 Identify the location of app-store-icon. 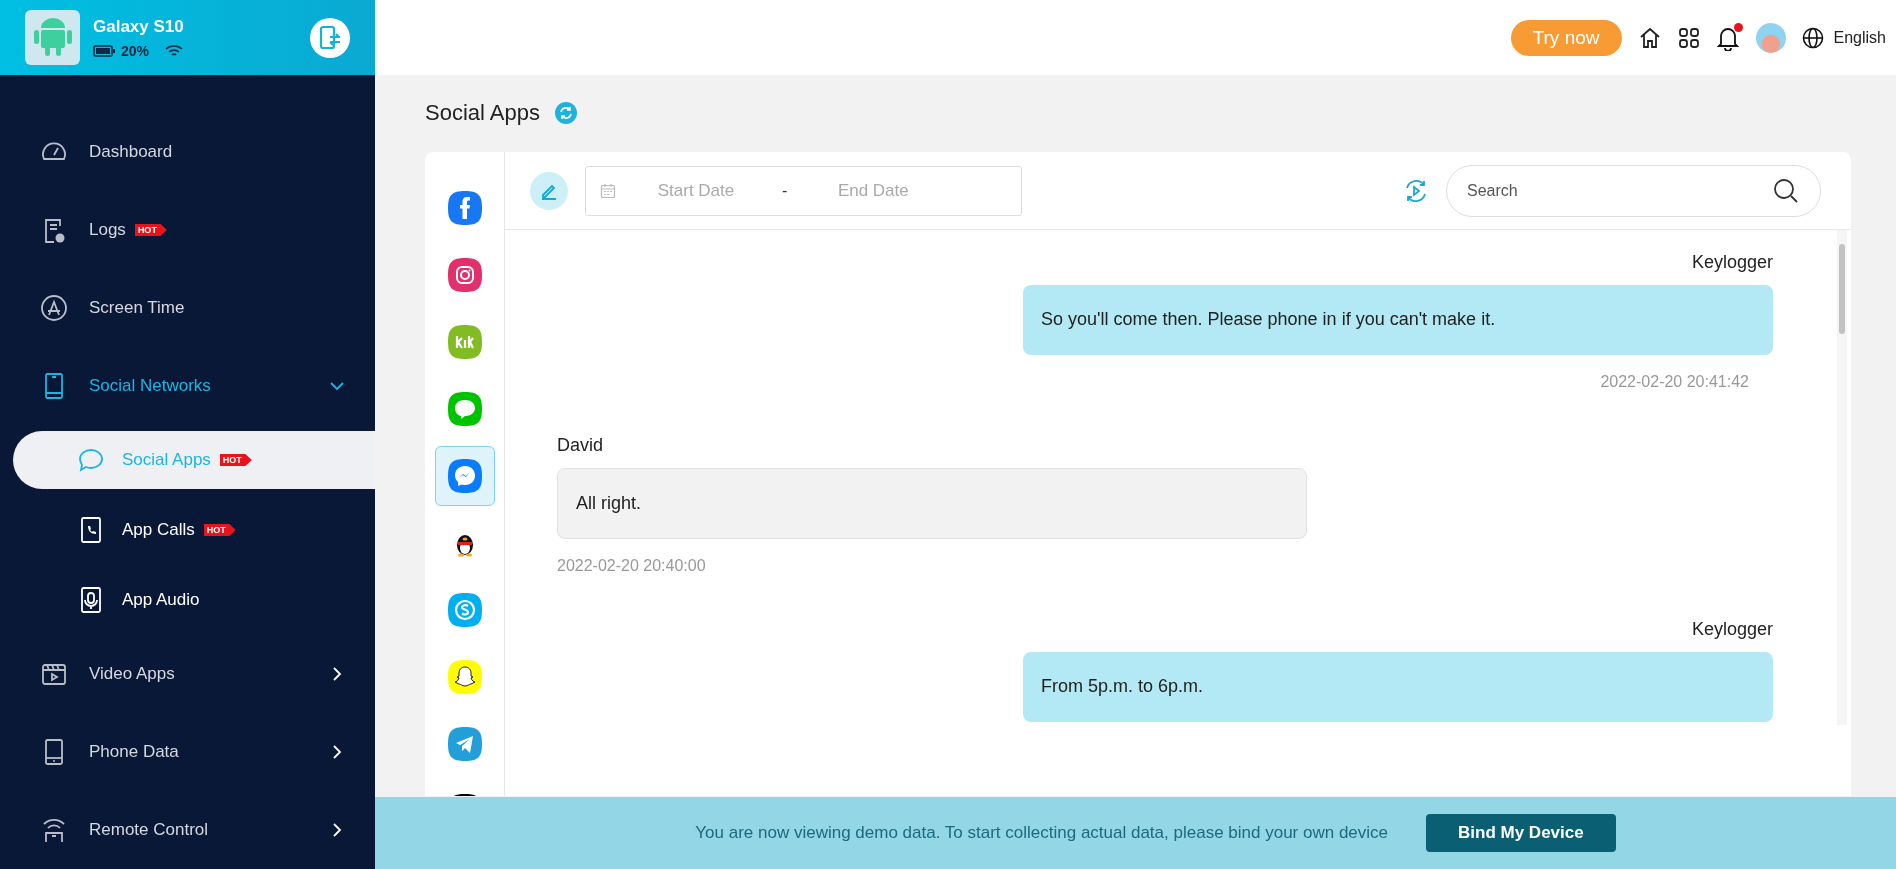
(54, 308).